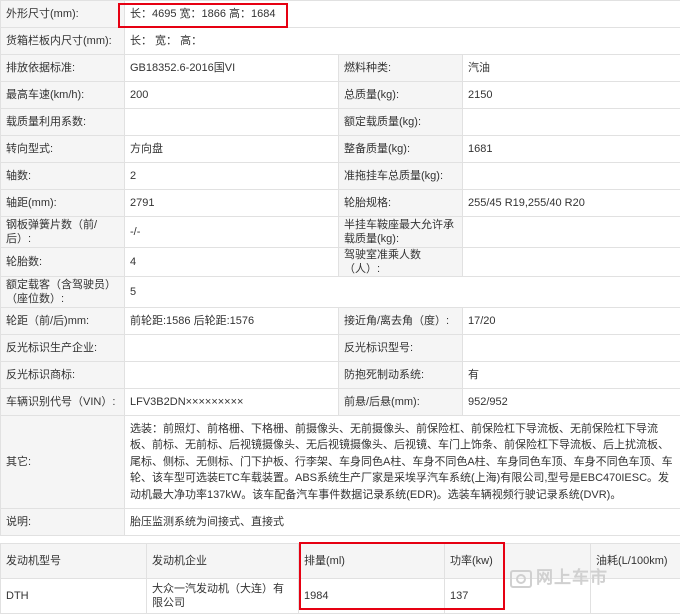 This screenshot has width=680, height=614. What do you see at coordinates (63, 375) in the screenshot?
I see `spec-label: 反光标识商标:` at bounding box center [63, 375].